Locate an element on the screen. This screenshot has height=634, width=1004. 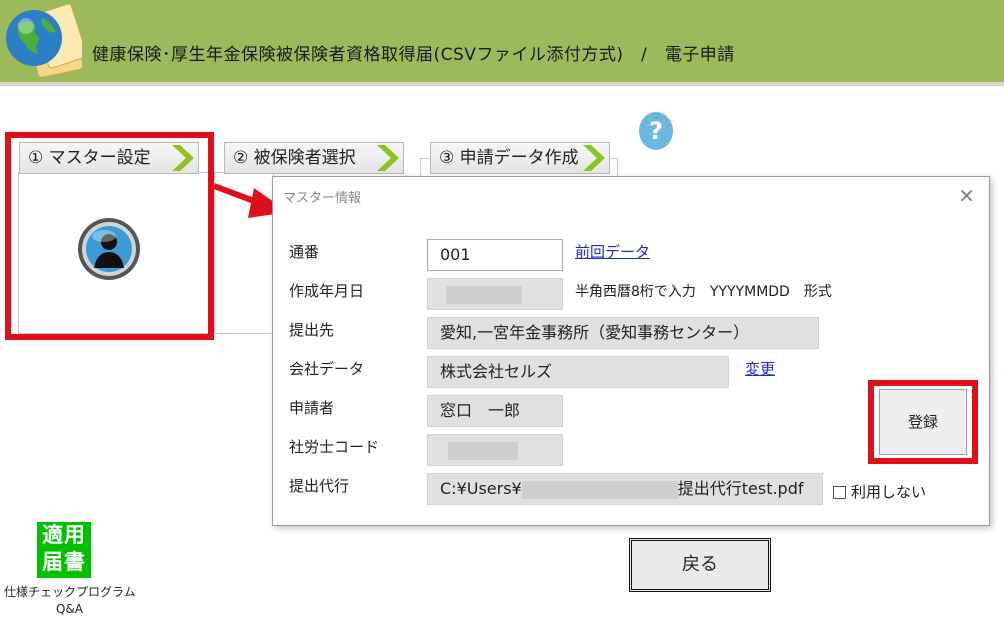
date-input is located at coordinates (495, 294).